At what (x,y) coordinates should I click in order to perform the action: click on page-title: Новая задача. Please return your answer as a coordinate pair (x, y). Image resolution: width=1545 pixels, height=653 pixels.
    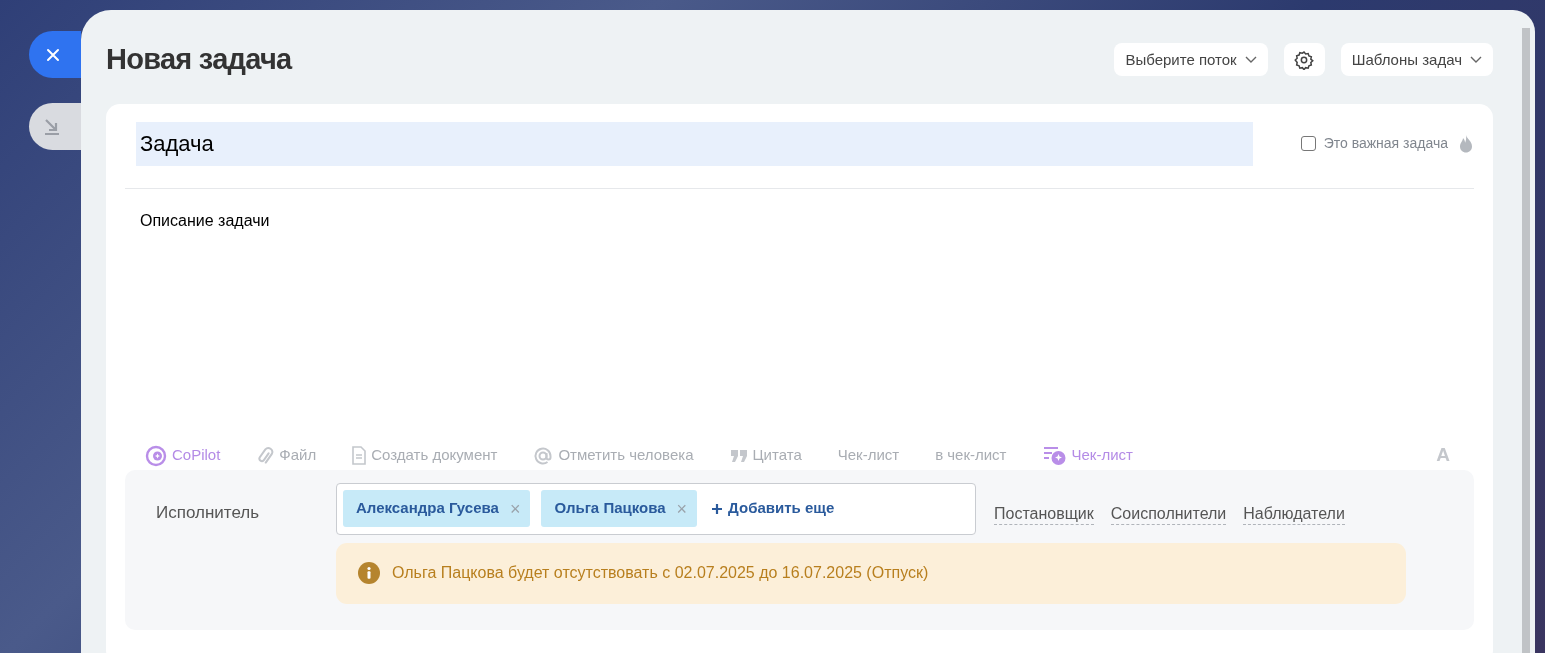
    Looking at the image, I should click on (199, 59).